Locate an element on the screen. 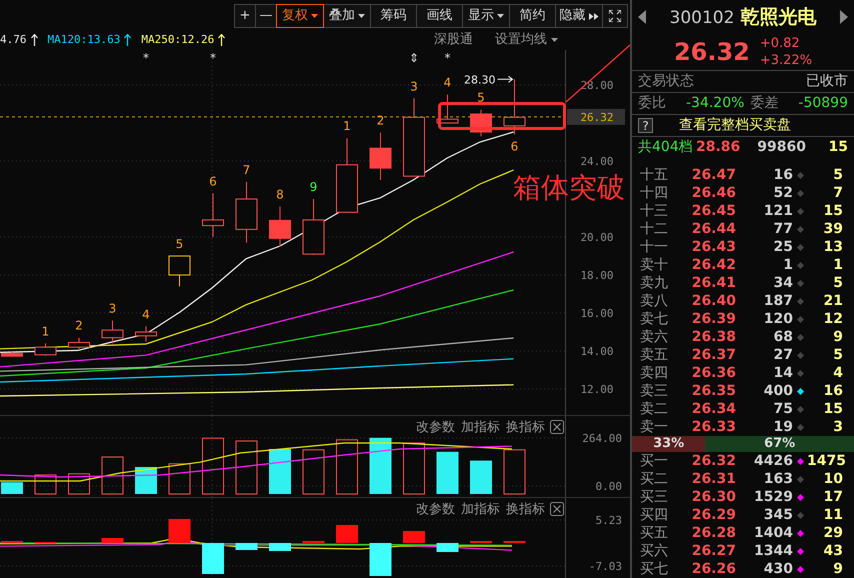  summary-count: 15 is located at coordinates (838, 147).